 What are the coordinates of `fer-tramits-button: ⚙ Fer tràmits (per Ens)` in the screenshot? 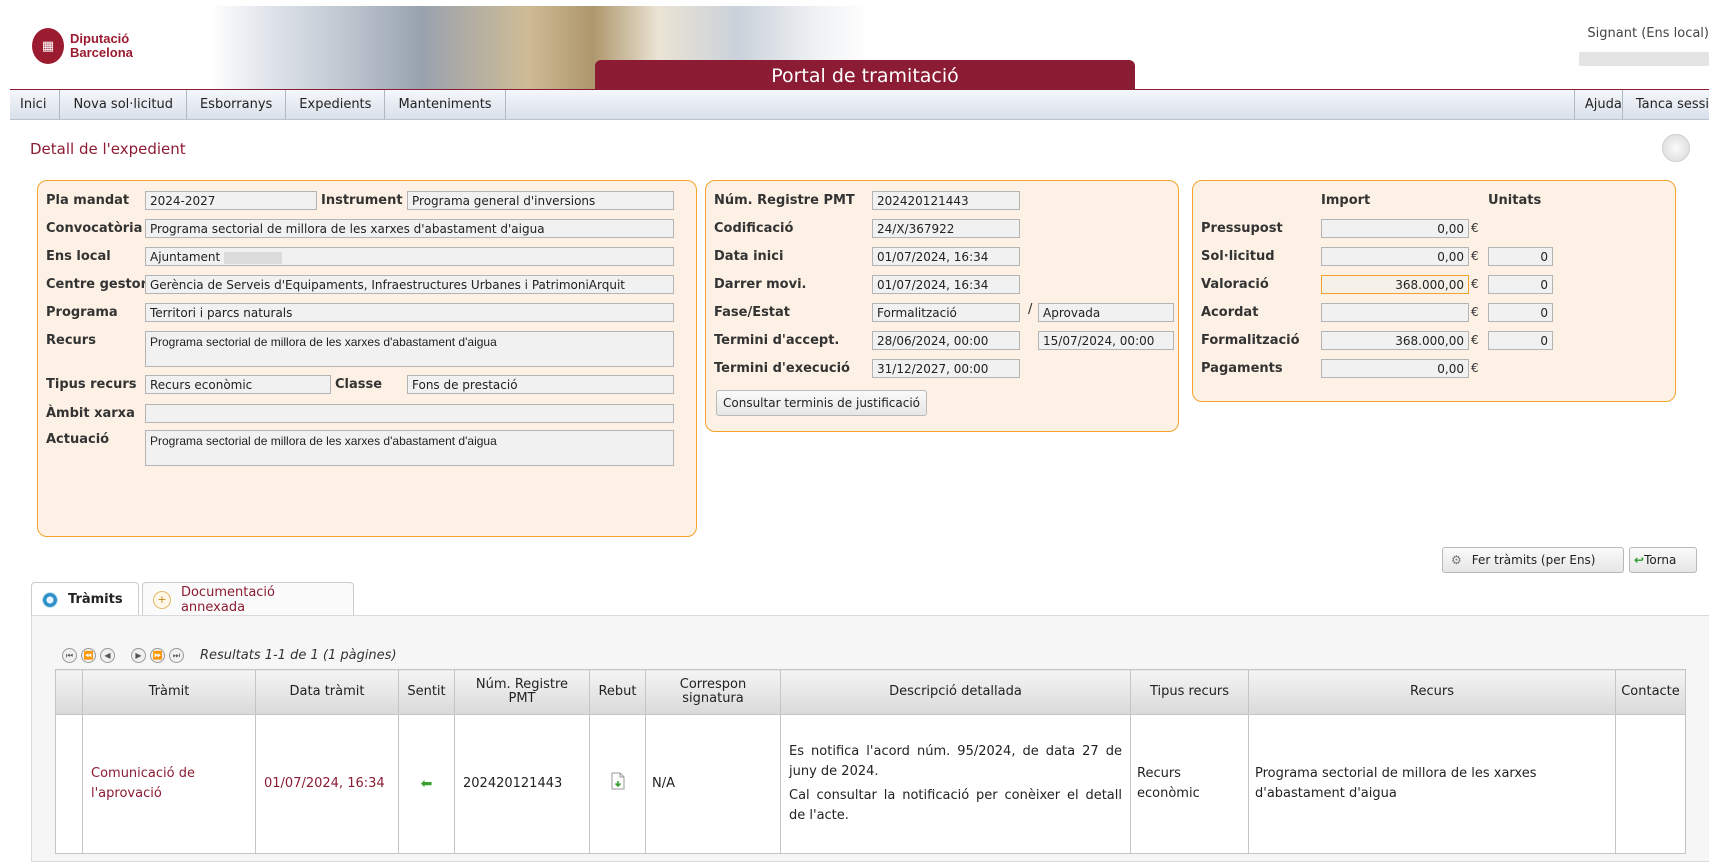 It's located at (1533, 560).